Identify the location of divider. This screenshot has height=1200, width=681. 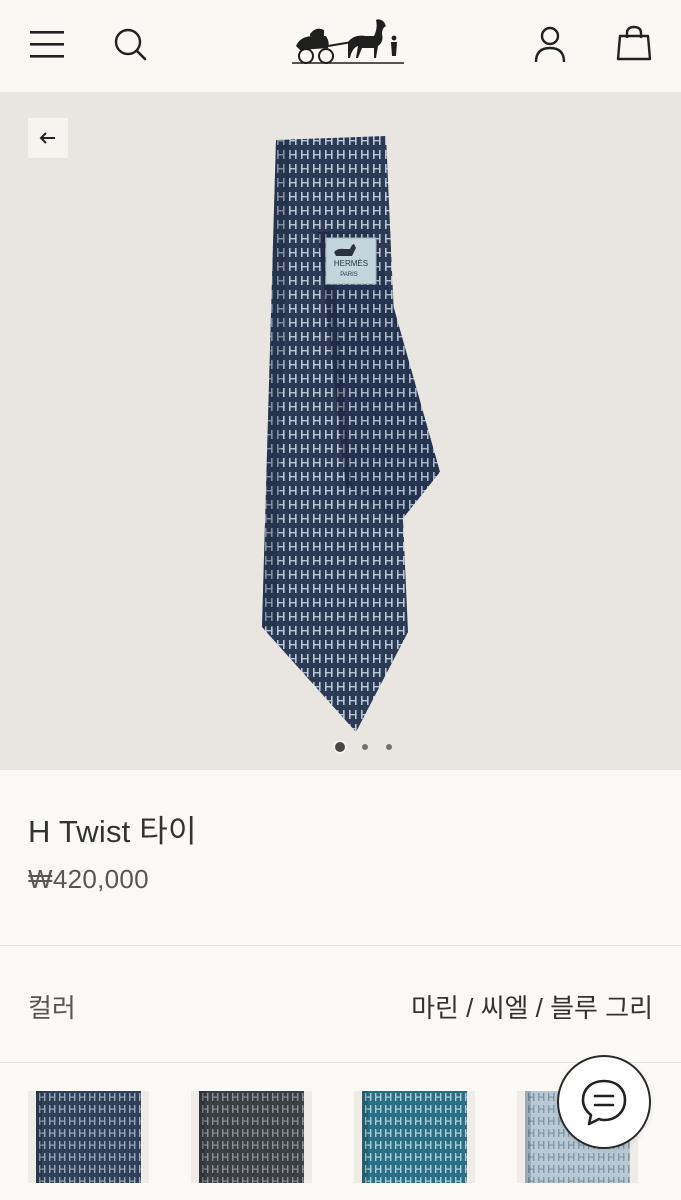
(340, 945).